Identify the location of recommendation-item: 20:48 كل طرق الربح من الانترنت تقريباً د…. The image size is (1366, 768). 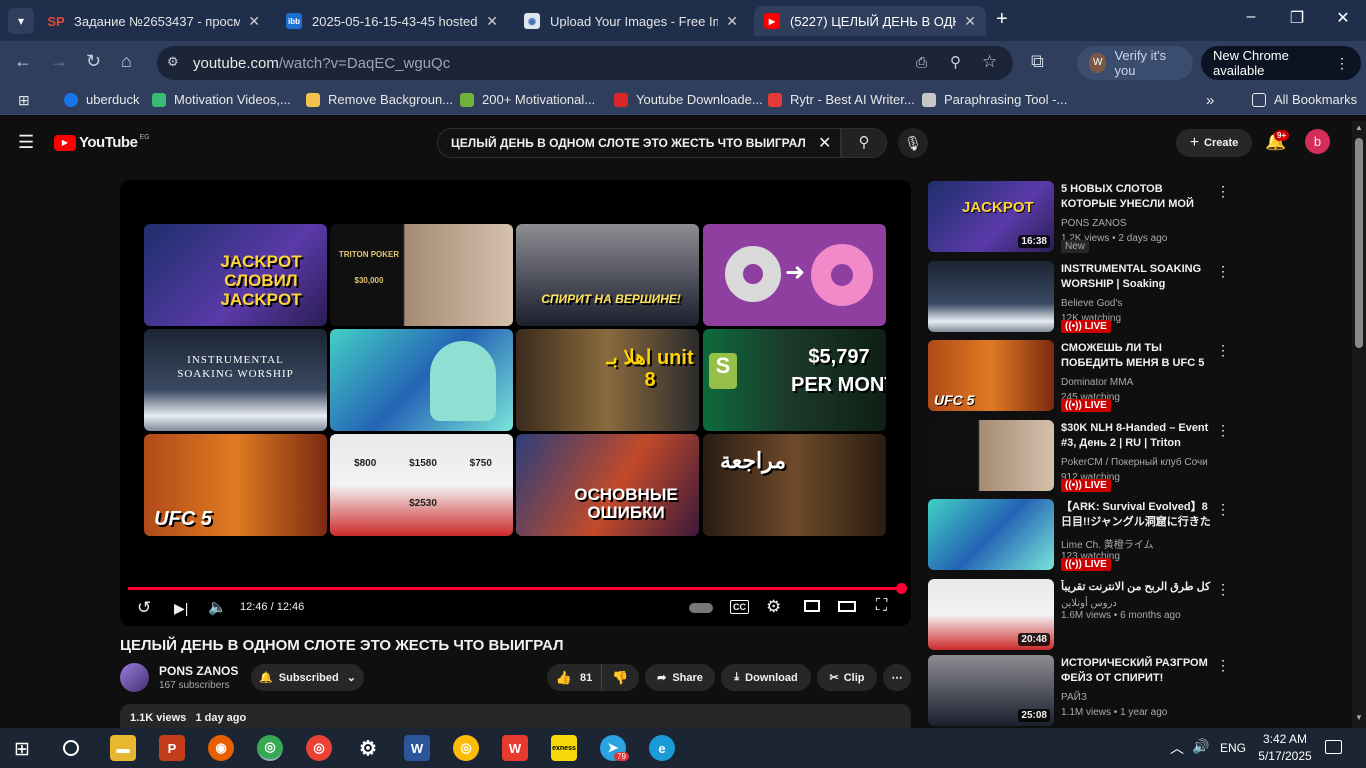
(1079, 616).